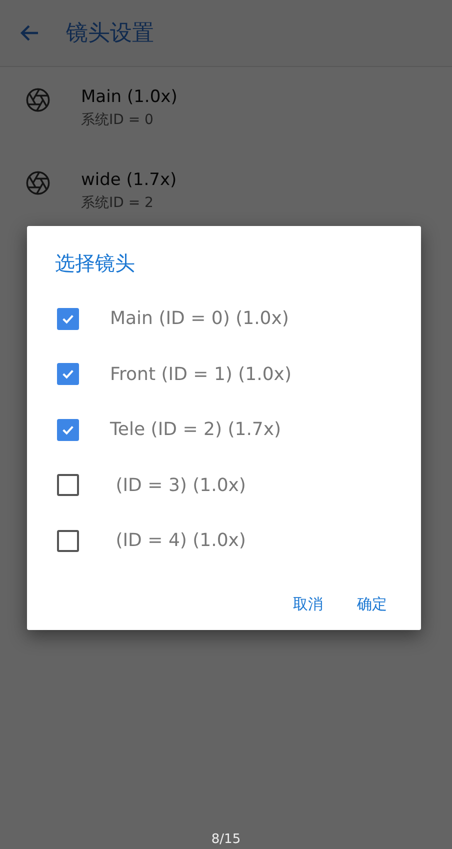 Image resolution: width=452 pixels, height=849 pixels. Describe the element at coordinates (201, 374) in the screenshot. I see `option-label: Front (ID = 1) (1.0x)` at that location.